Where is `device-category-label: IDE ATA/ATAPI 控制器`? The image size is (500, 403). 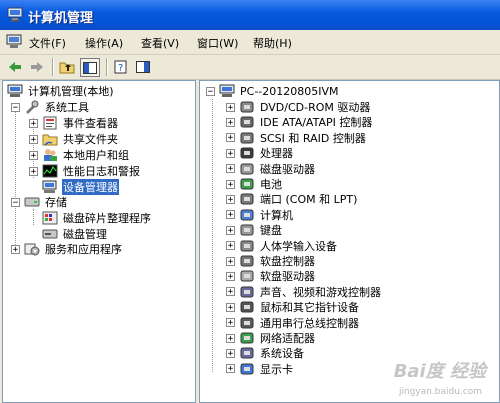 device-category-label: IDE ATA/ATAPI 控制器 is located at coordinates (316, 123).